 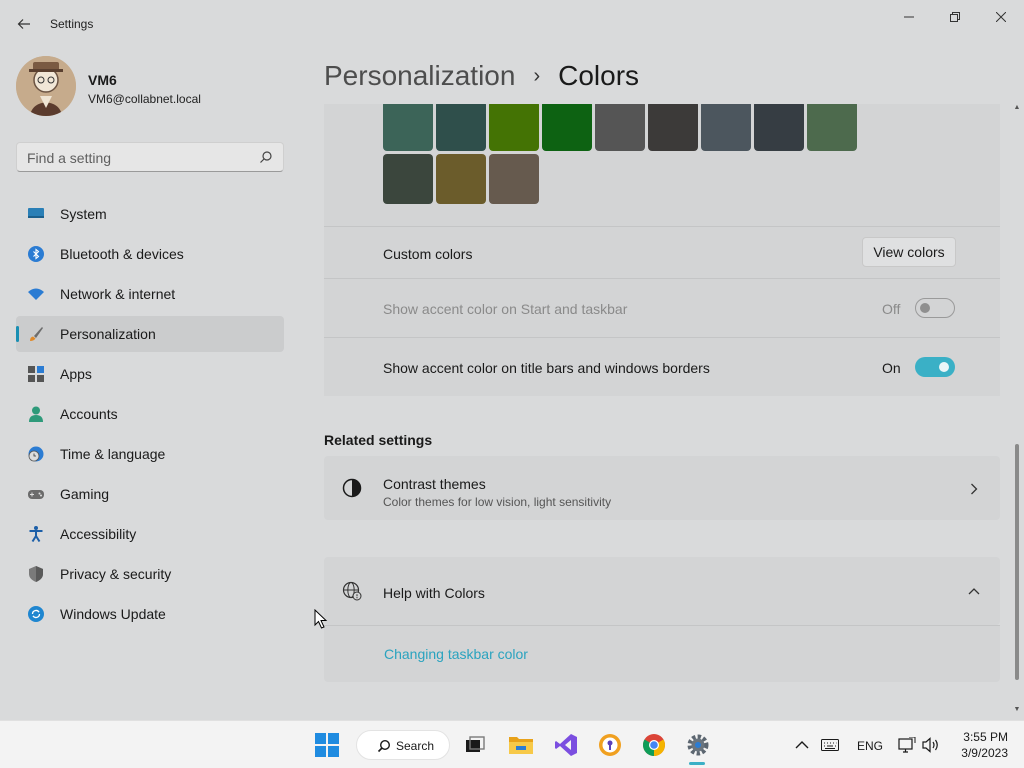 What do you see at coordinates (891, 309) in the screenshot?
I see `accent-start-taskbar-state: Off` at bounding box center [891, 309].